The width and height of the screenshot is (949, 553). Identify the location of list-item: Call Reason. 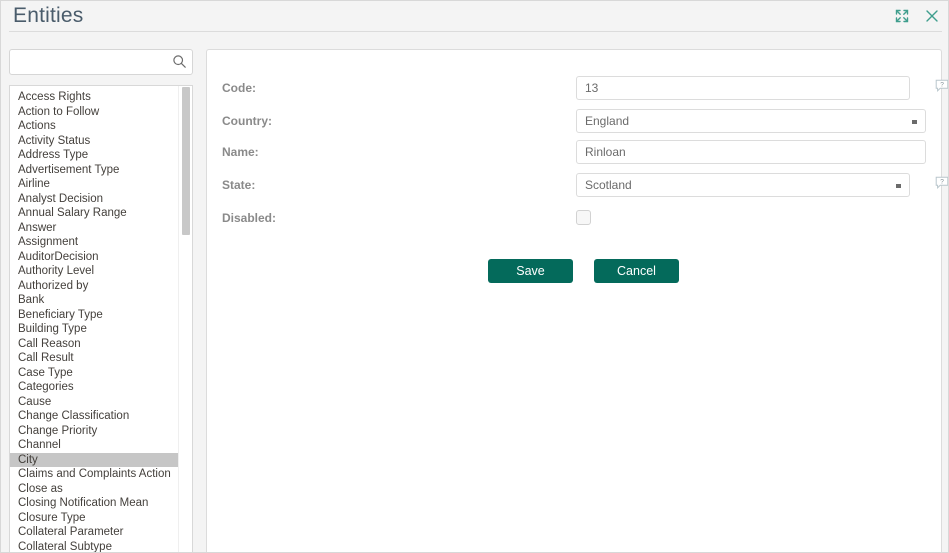
(95, 344).